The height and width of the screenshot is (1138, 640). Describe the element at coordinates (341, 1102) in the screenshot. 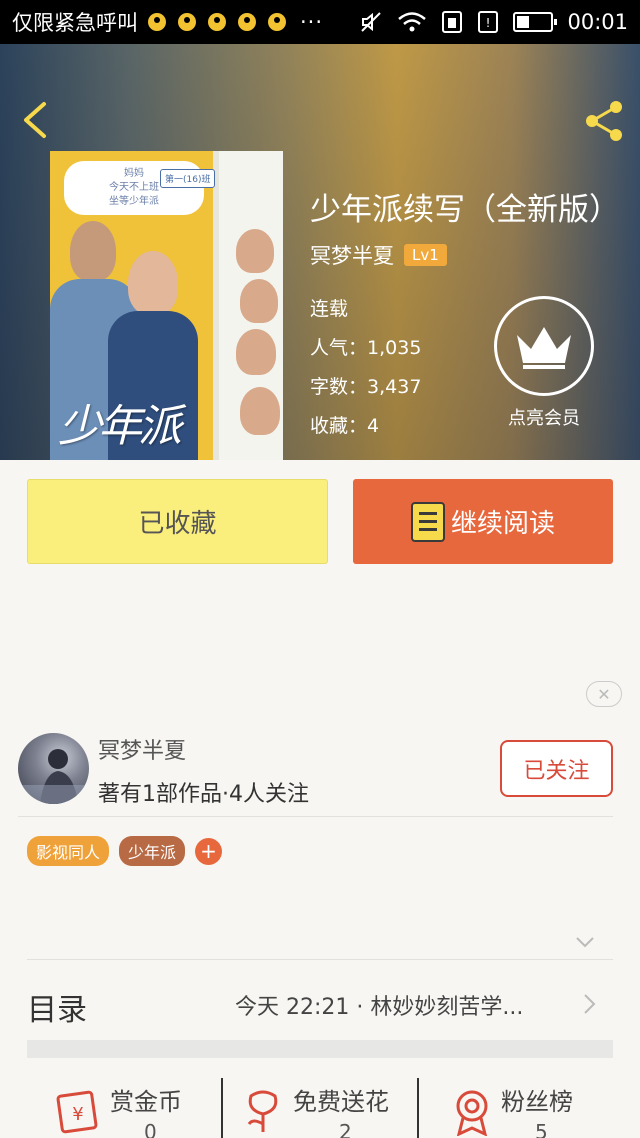

I see `send-flowers-label: 免费送花` at that location.